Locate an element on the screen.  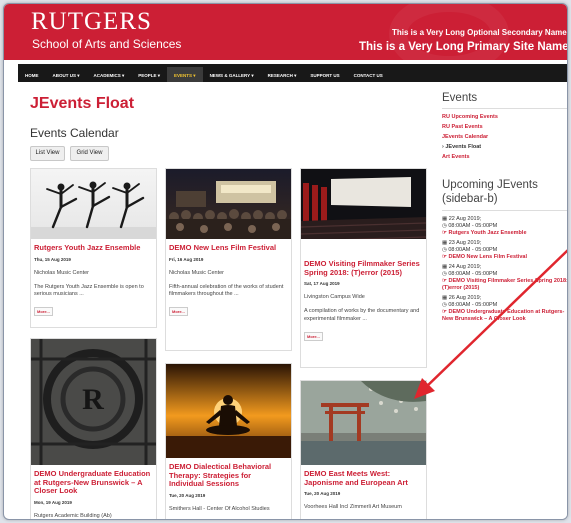
event-date-text: 24 Aug 2019; is located at coordinates (465, 267).